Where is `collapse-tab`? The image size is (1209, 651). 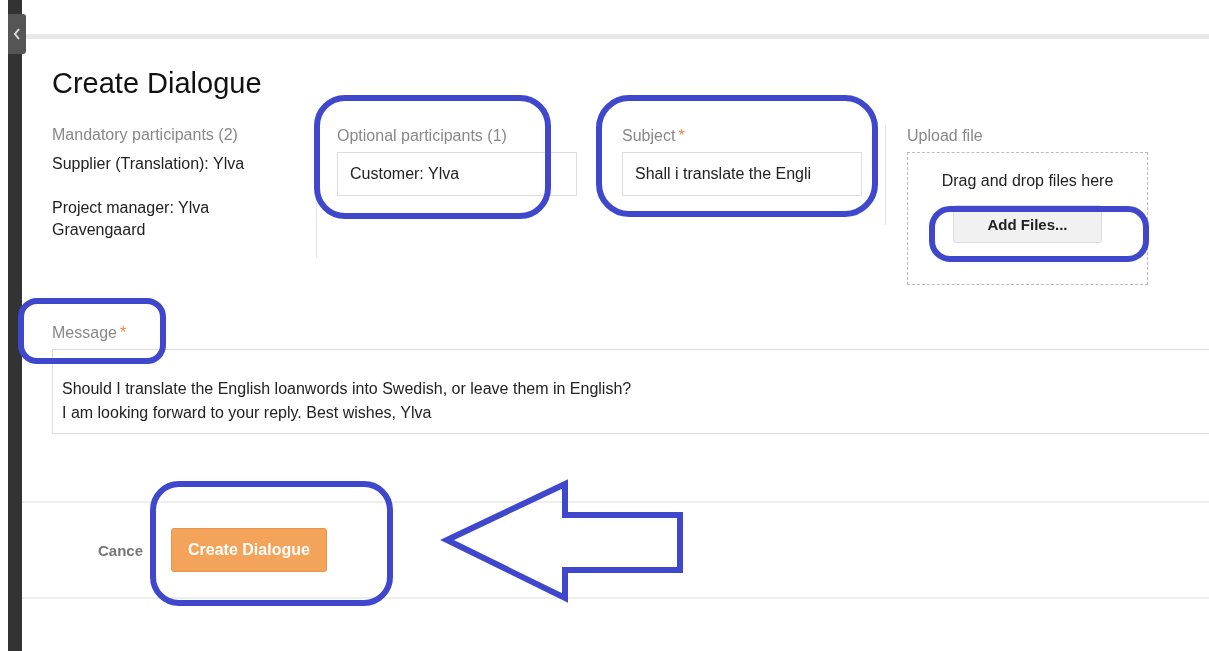
collapse-tab is located at coordinates (17, 34).